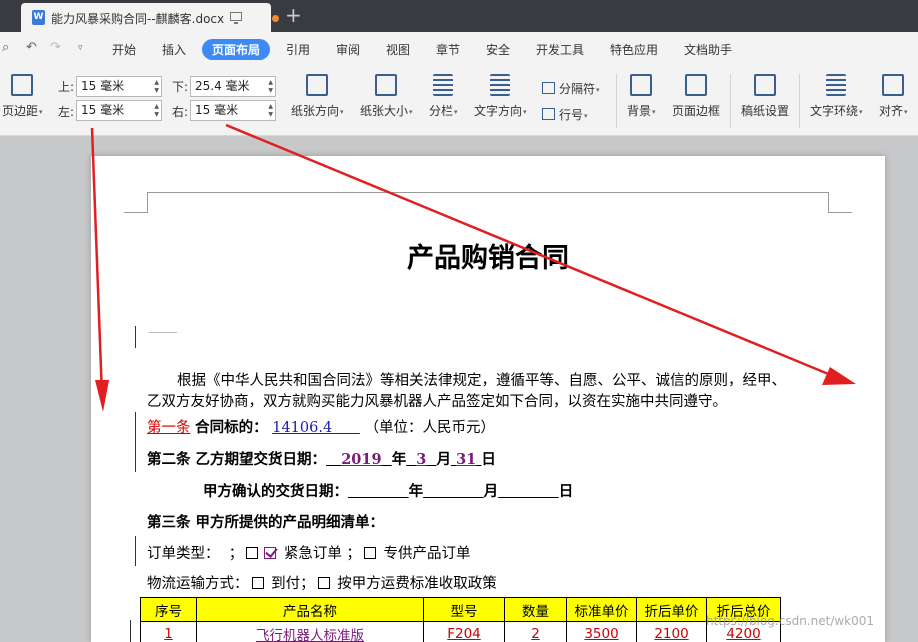 This screenshot has width=918, height=642. What do you see at coordinates (119, 110) in the screenshot?
I see `left-margin-input: 15 毫米 ▲ ▼` at bounding box center [119, 110].